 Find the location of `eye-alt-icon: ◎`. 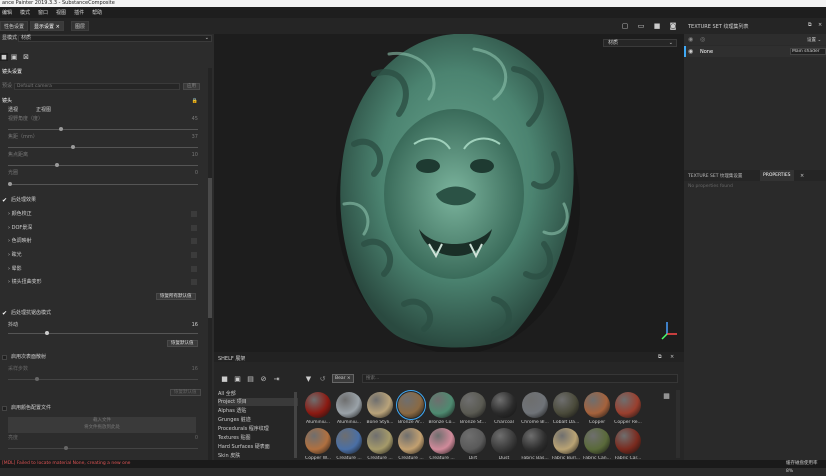

eye-alt-icon: ◎ is located at coordinates (702, 39).